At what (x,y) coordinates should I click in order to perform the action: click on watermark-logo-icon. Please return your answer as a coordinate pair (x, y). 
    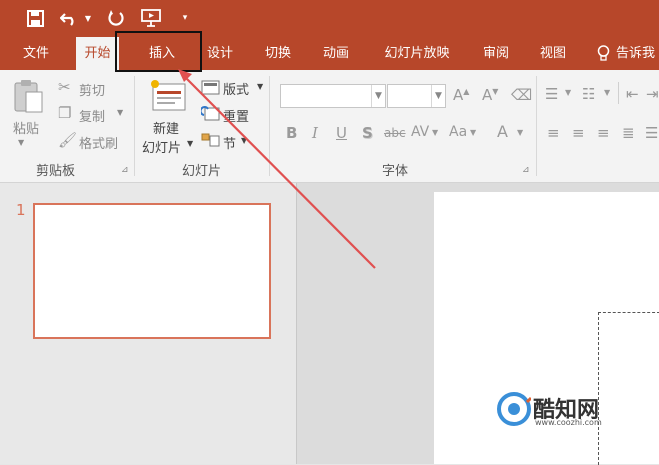
    Looking at the image, I should click on (515, 411).